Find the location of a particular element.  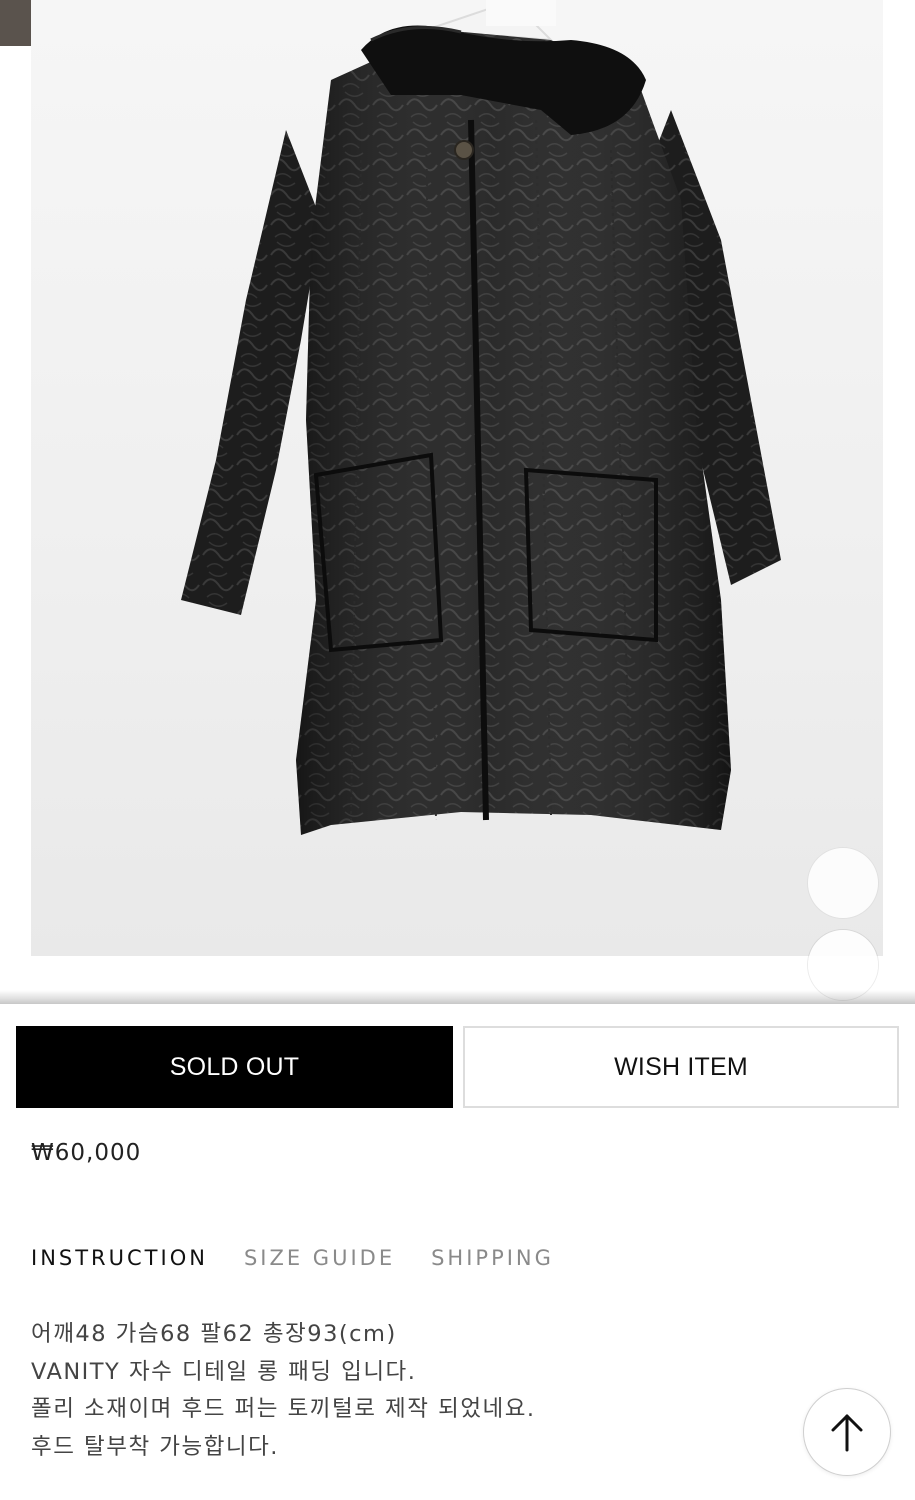

product-price: ₩60,000 is located at coordinates (86, 1153).